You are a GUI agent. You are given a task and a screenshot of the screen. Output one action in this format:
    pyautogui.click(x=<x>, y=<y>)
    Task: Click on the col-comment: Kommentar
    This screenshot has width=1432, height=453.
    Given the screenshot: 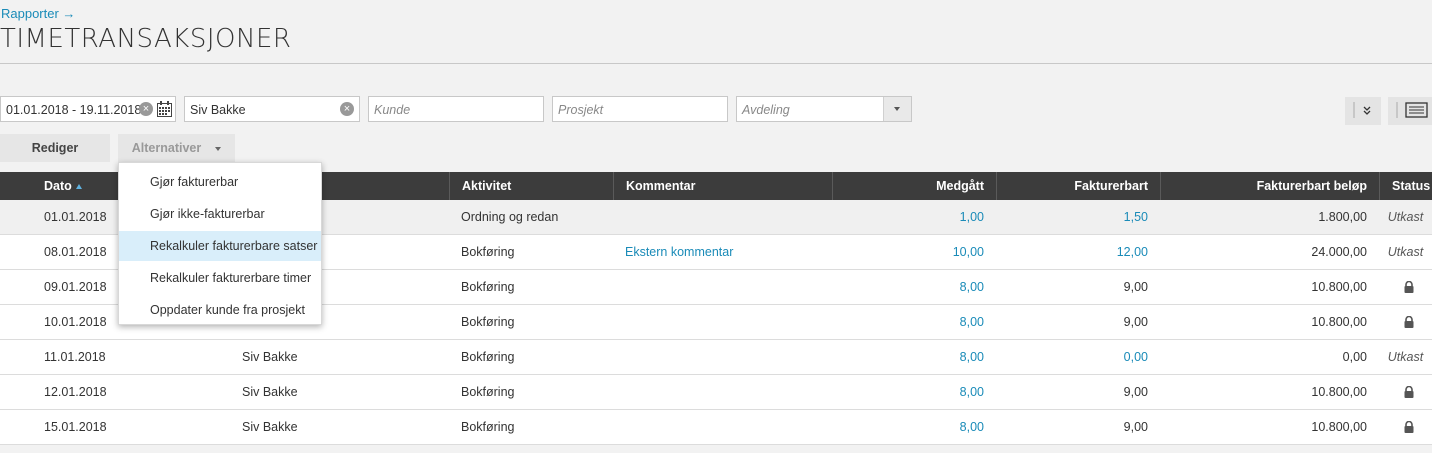 What is the action you would take?
    pyautogui.click(x=722, y=186)
    